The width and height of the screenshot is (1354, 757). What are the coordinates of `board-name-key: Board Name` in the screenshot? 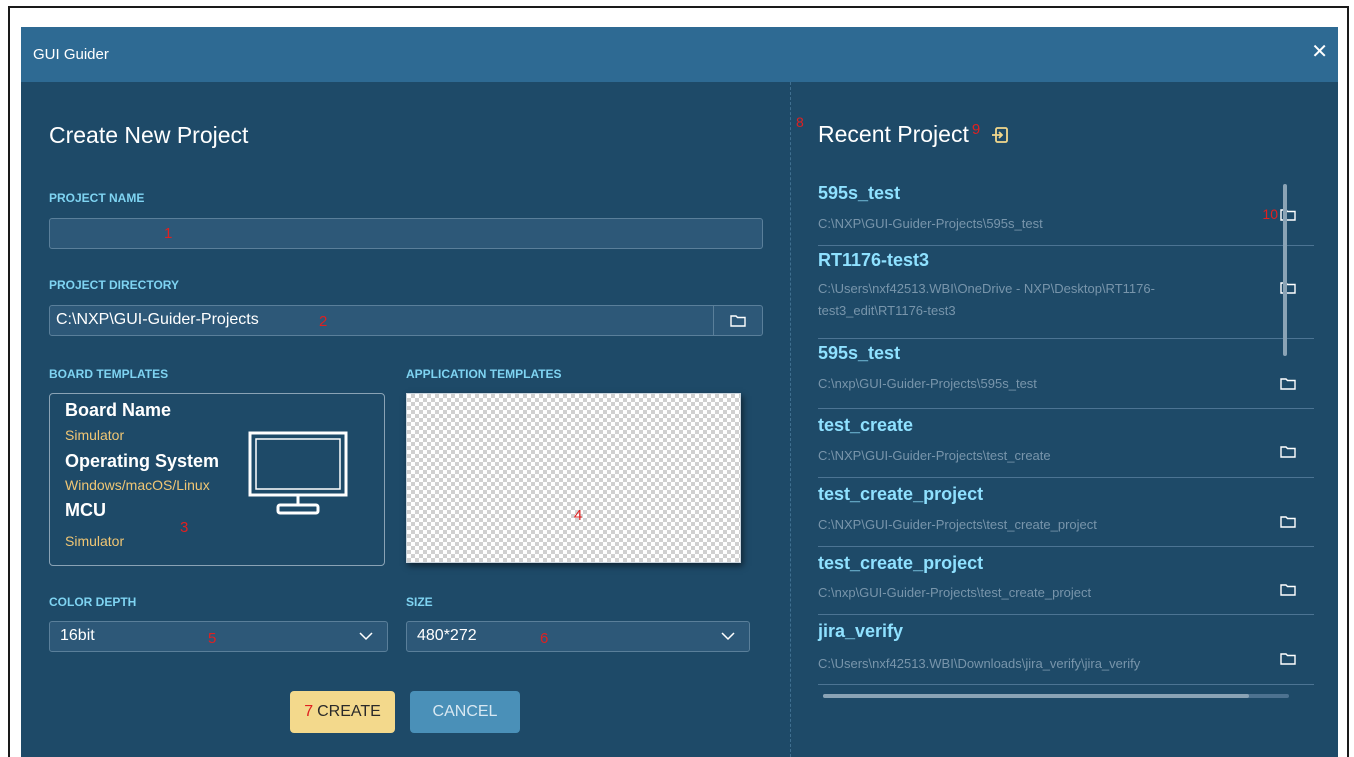 It's located at (118, 410).